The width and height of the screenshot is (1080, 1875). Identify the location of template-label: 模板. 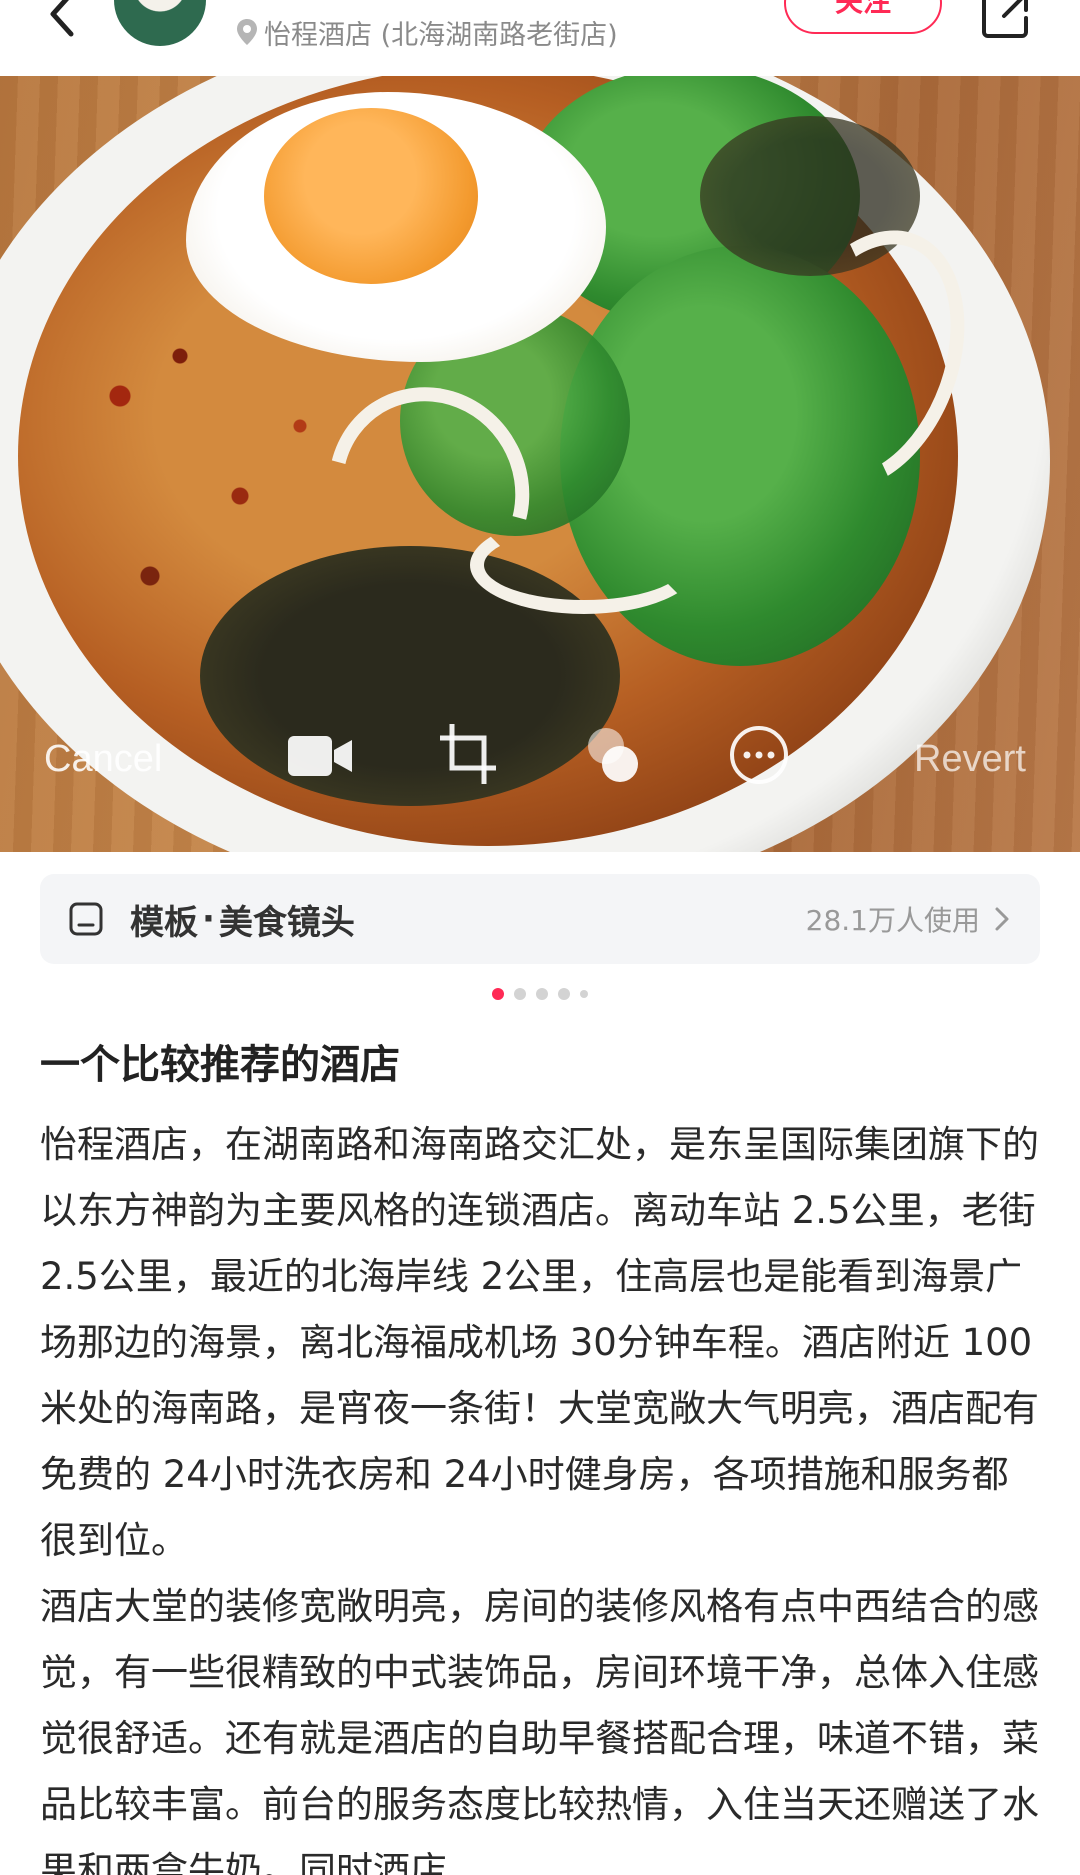
(164, 922).